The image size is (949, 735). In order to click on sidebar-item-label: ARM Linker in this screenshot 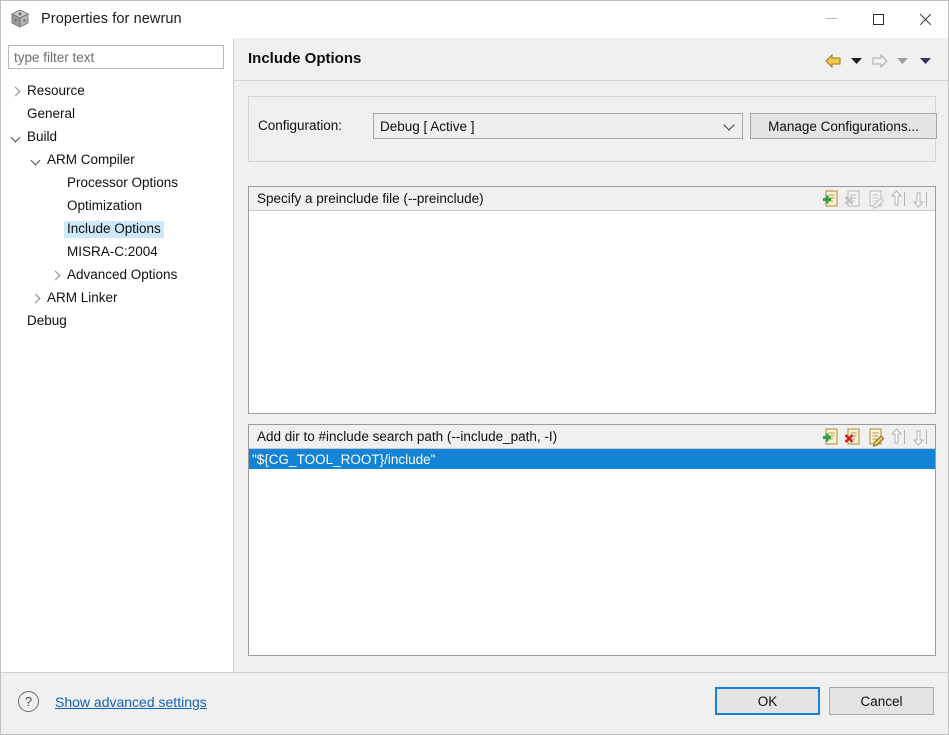, I will do `click(82, 298)`.